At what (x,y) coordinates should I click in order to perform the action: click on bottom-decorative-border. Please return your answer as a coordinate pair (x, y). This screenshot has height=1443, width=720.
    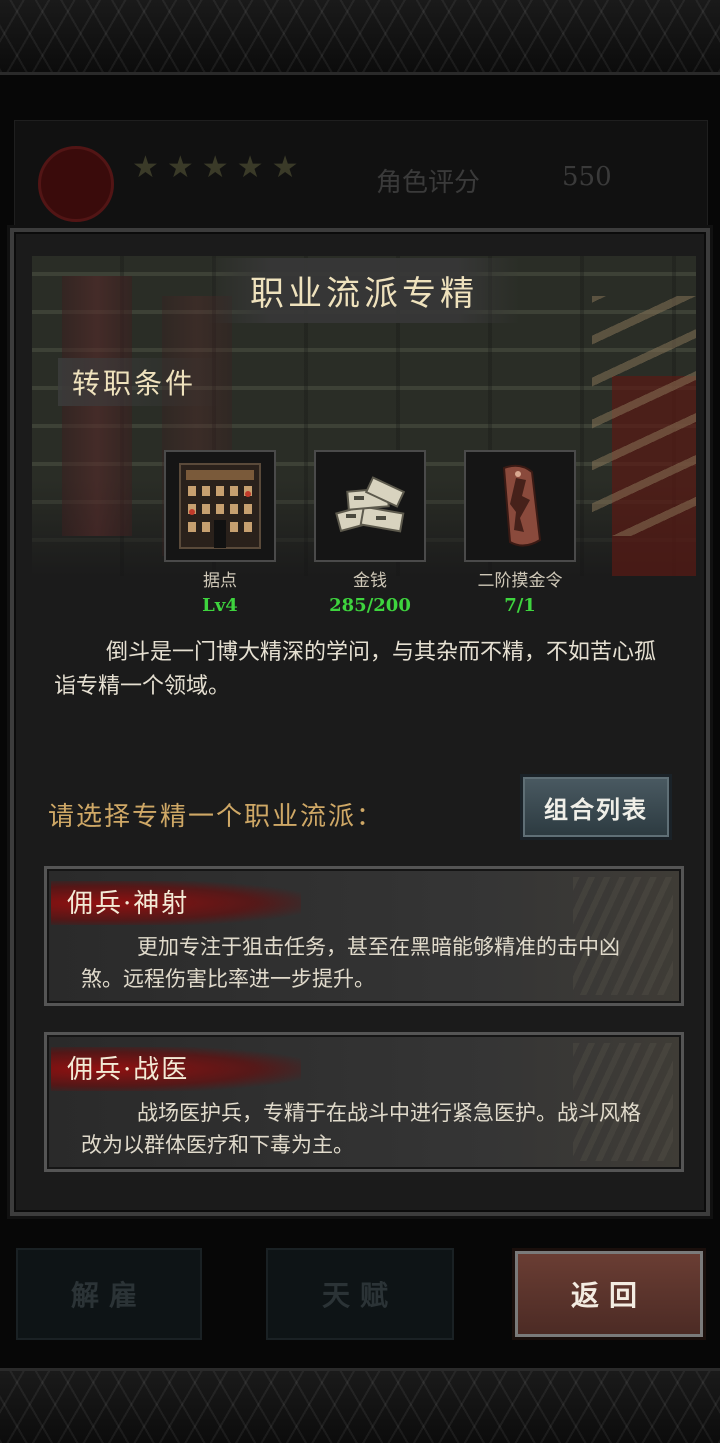
    Looking at the image, I should click on (360, 1405).